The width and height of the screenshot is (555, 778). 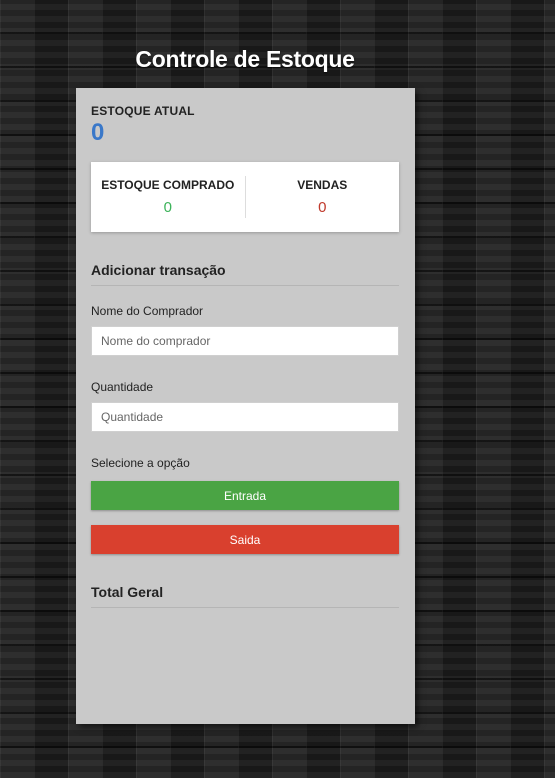 I want to click on purchased-stock-label: ESTOQUE COMPRADO, so click(x=168, y=185).